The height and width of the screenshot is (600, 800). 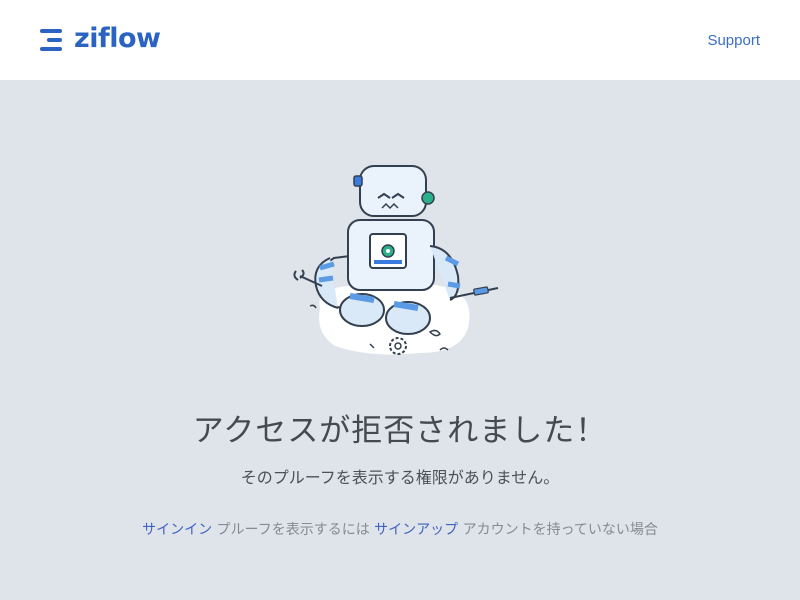 I want to click on top-header: ziflow Support, so click(x=400, y=40).